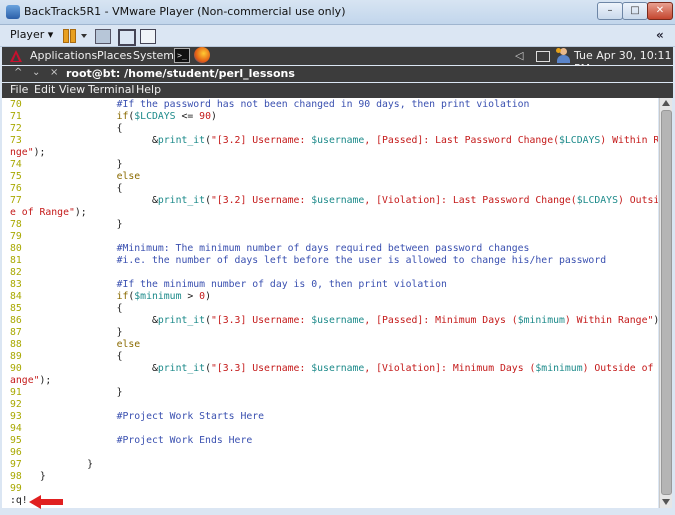 This screenshot has width=675, height=515. Describe the element at coordinates (637, 200) in the screenshot. I see `code-string: ) Outsid` at that location.